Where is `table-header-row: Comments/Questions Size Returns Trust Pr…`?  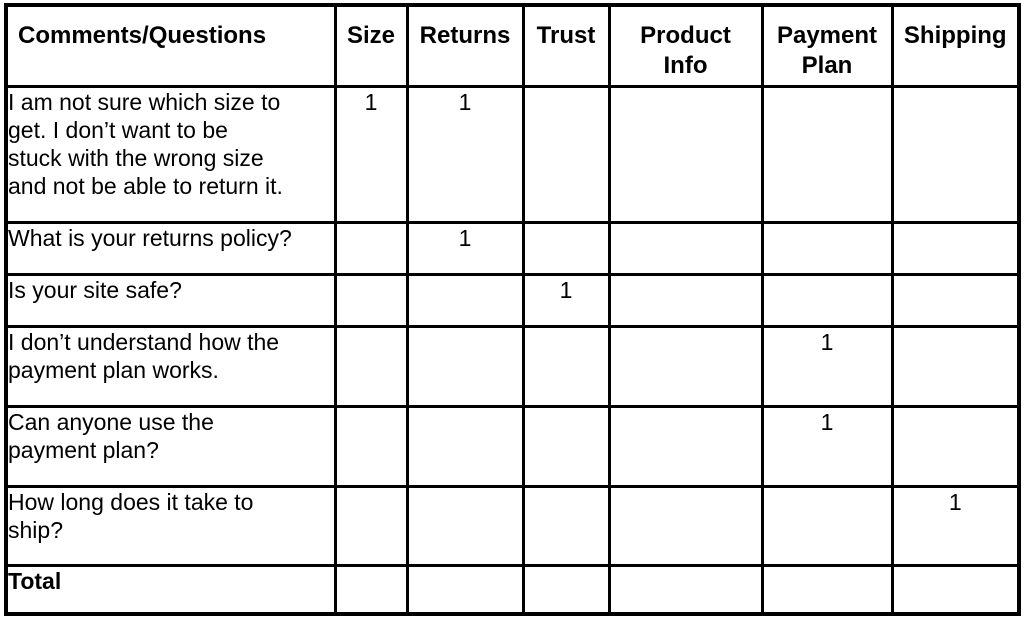 table-header-row: Comments/Questions Size Returns Trust Pr… is located at coordinates (512, 45).